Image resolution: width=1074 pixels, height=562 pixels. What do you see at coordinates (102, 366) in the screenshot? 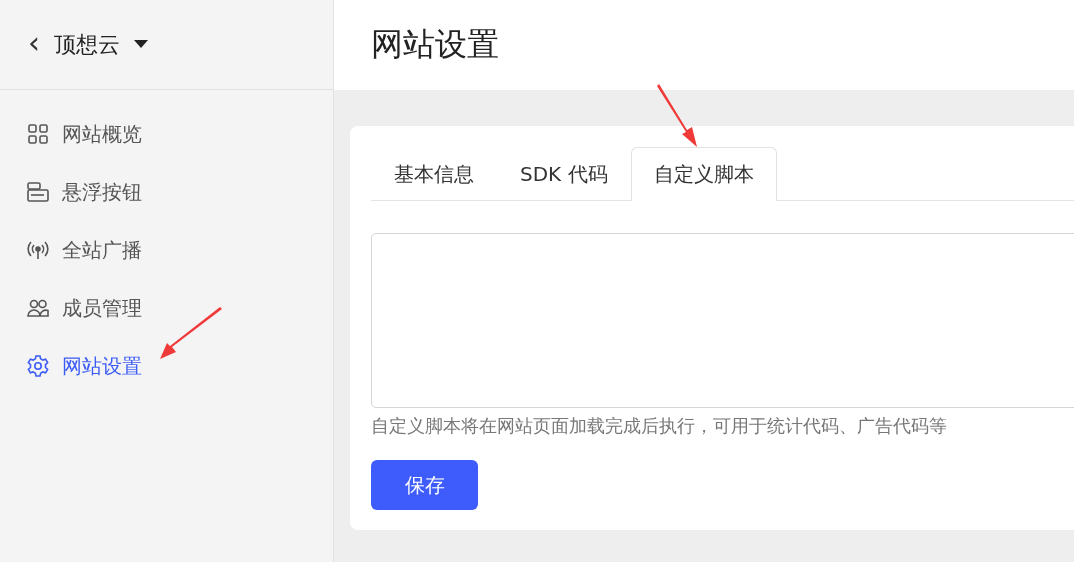
I see `nav-label: 网站设置` at bounding box center [102, 366].